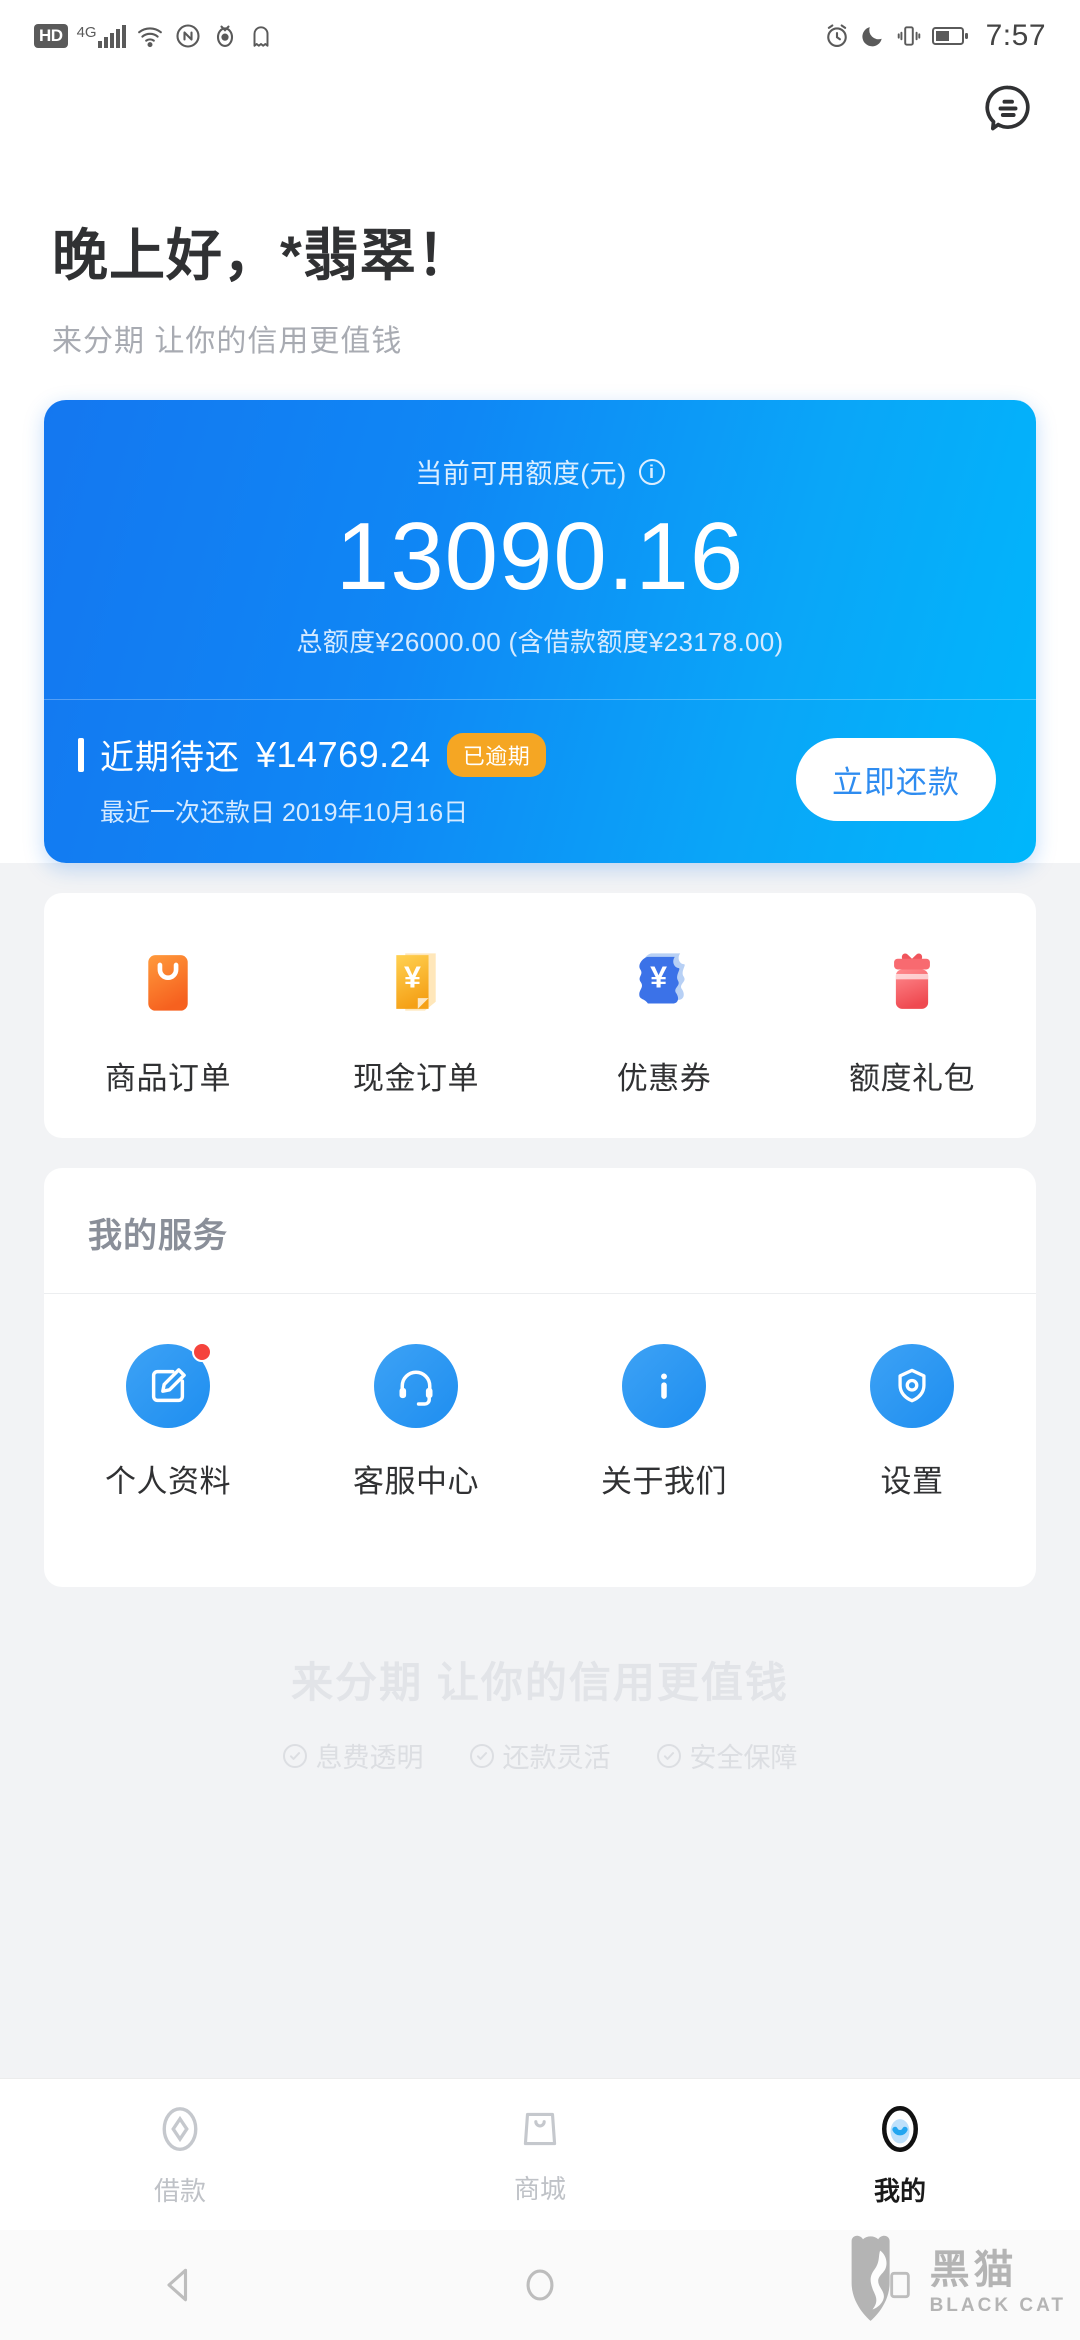 The image size is (1080, 2340). I want to click on due-amount: ¥14769.24, so click(343, 754).